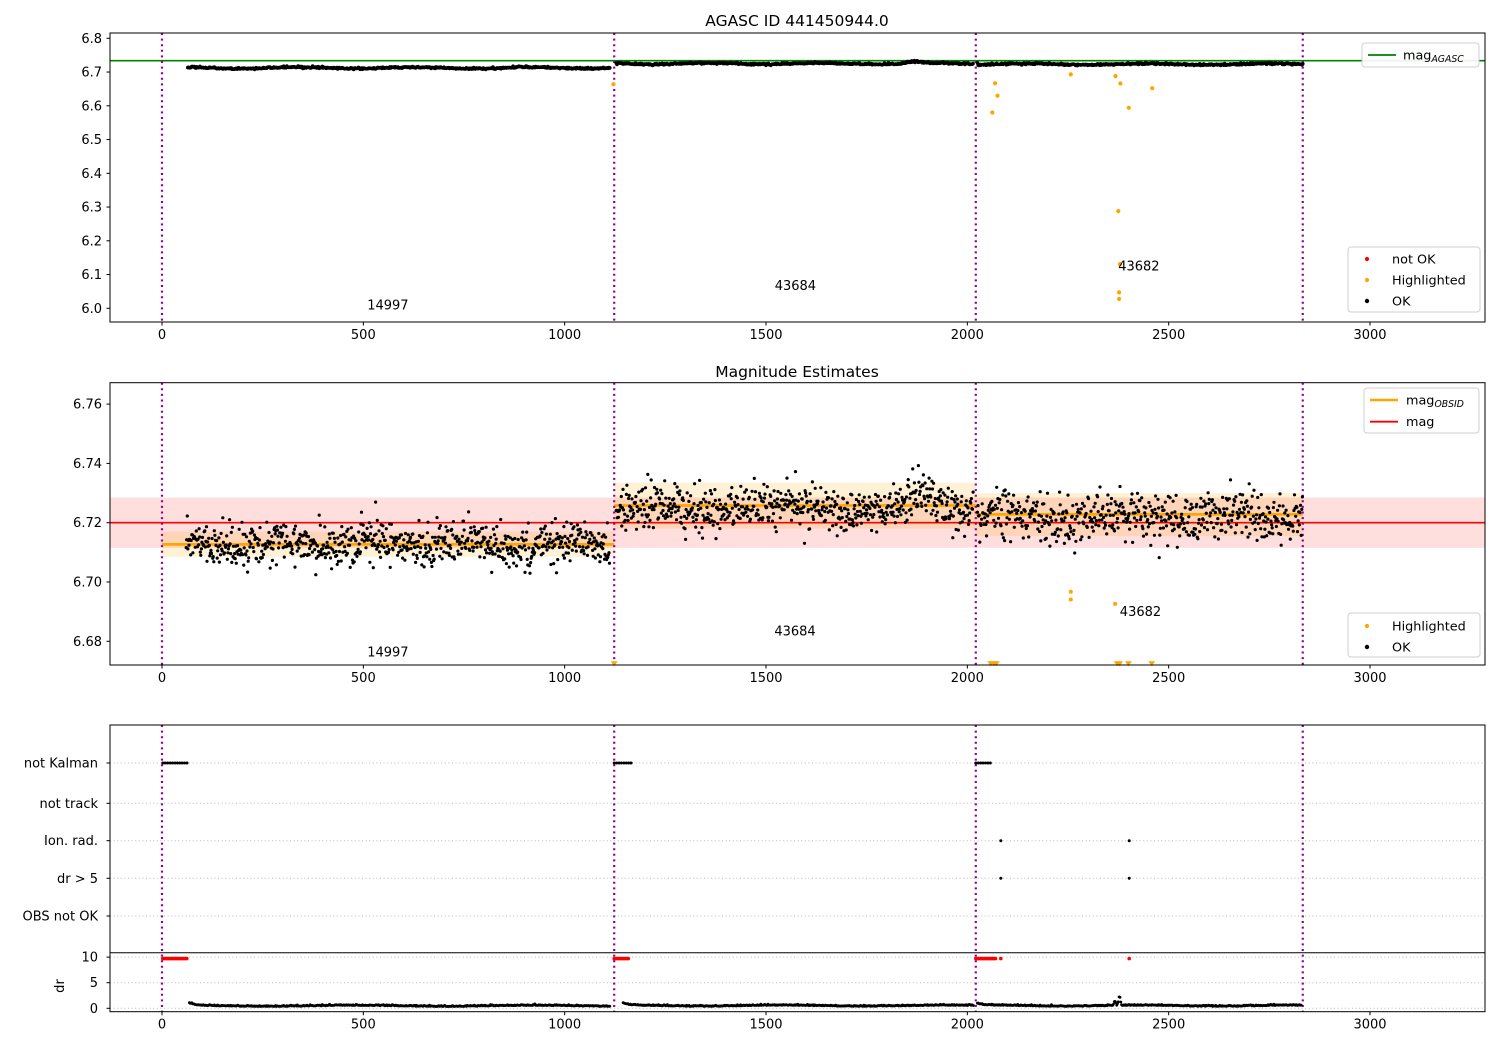 Image resolution: width=1500 pixels, height=1054 pixels. What do you see at coordinates (1414, 260) in the screenshot?
I see `legend-label-not-ok: not OK` at bounding box center [1414, 260].